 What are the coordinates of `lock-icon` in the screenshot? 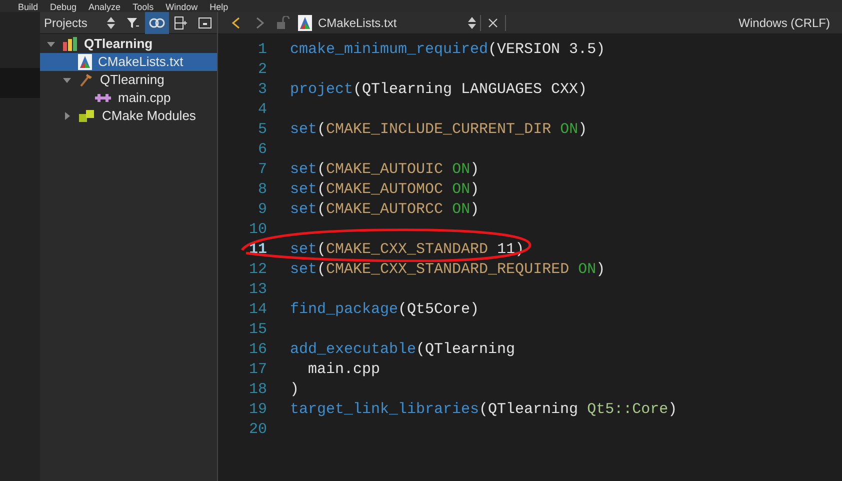 It's located at (283, 23).